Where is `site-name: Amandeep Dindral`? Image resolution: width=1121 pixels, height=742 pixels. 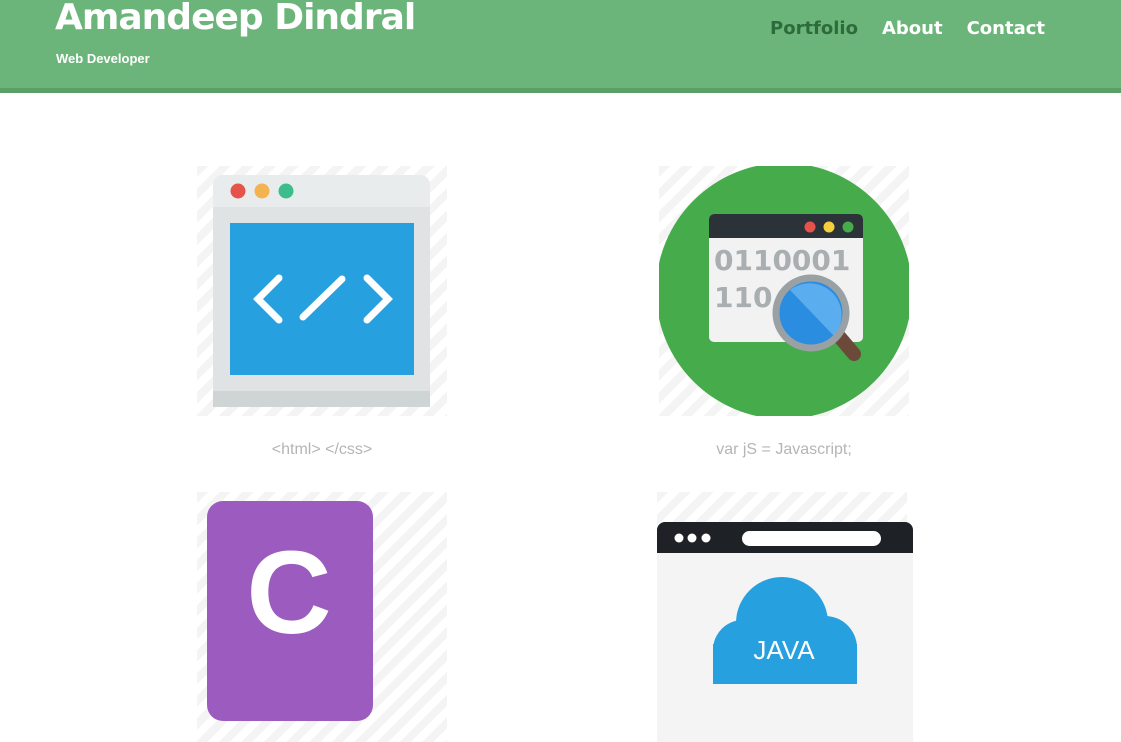
site-name: Amandeep Dindral is located at coordinates (235, 19).